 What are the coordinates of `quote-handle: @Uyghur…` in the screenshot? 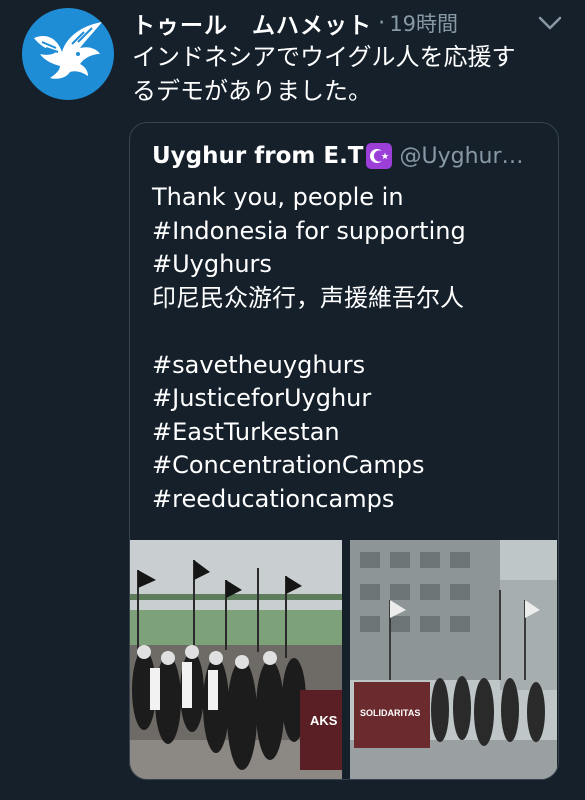 It's located at (461, 156).